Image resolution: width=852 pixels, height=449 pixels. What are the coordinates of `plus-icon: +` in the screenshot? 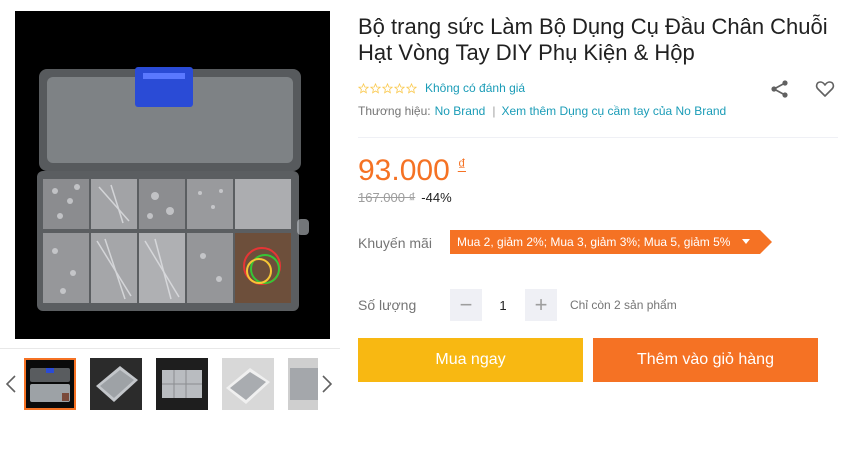 It's located at (541, 304).